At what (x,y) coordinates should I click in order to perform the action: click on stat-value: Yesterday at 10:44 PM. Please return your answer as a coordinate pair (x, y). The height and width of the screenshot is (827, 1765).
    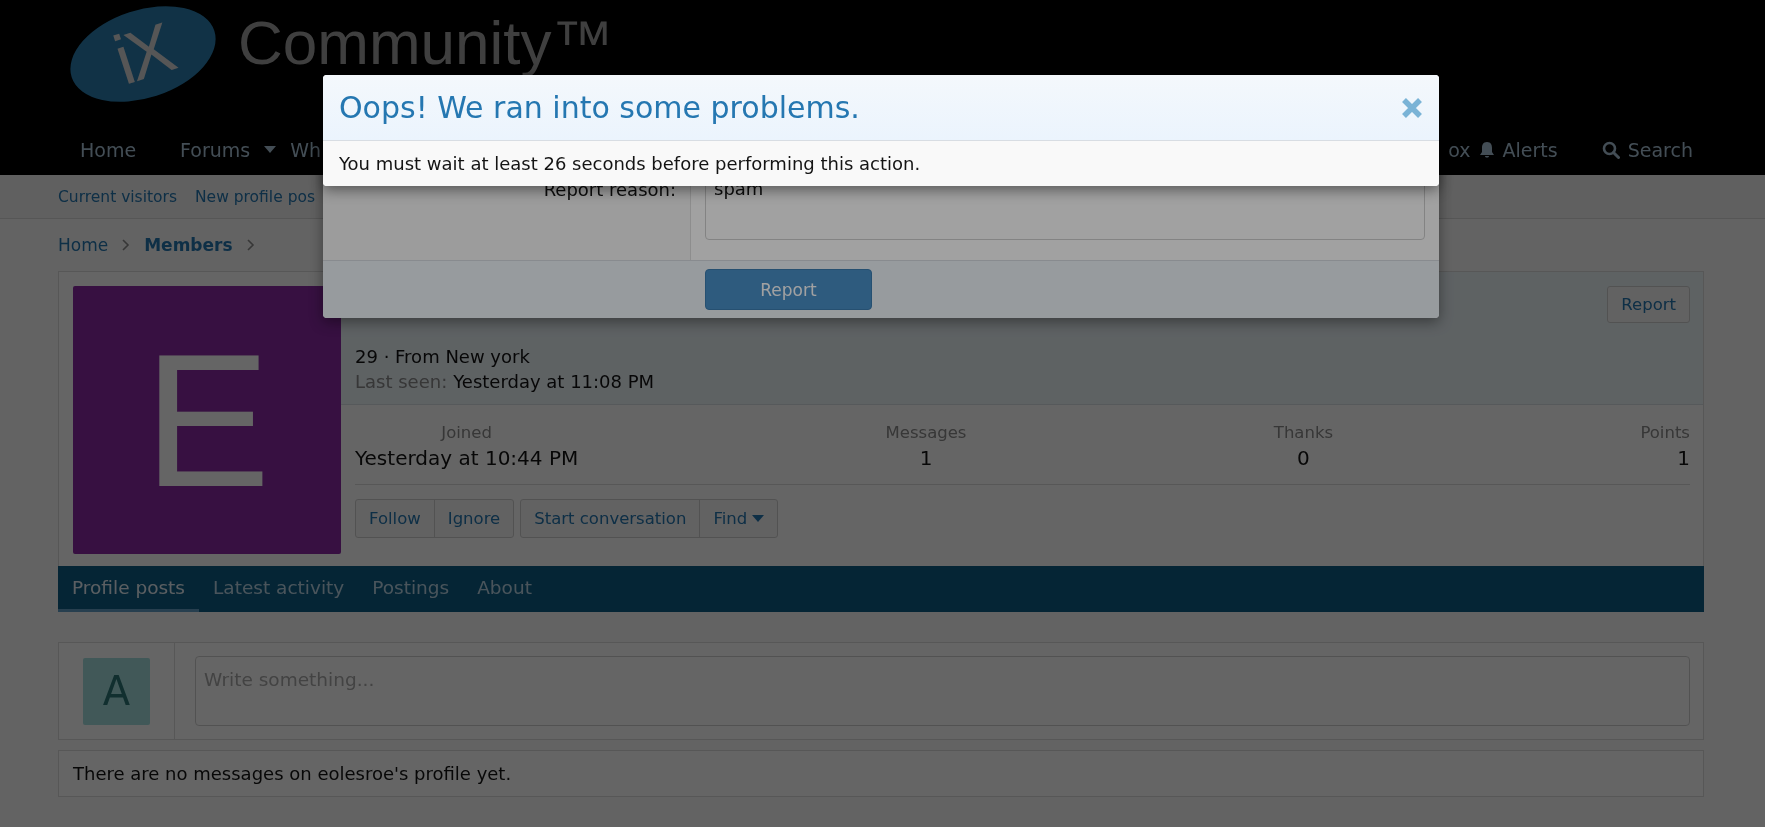
    Looking at the image, I should click on (467, 458).